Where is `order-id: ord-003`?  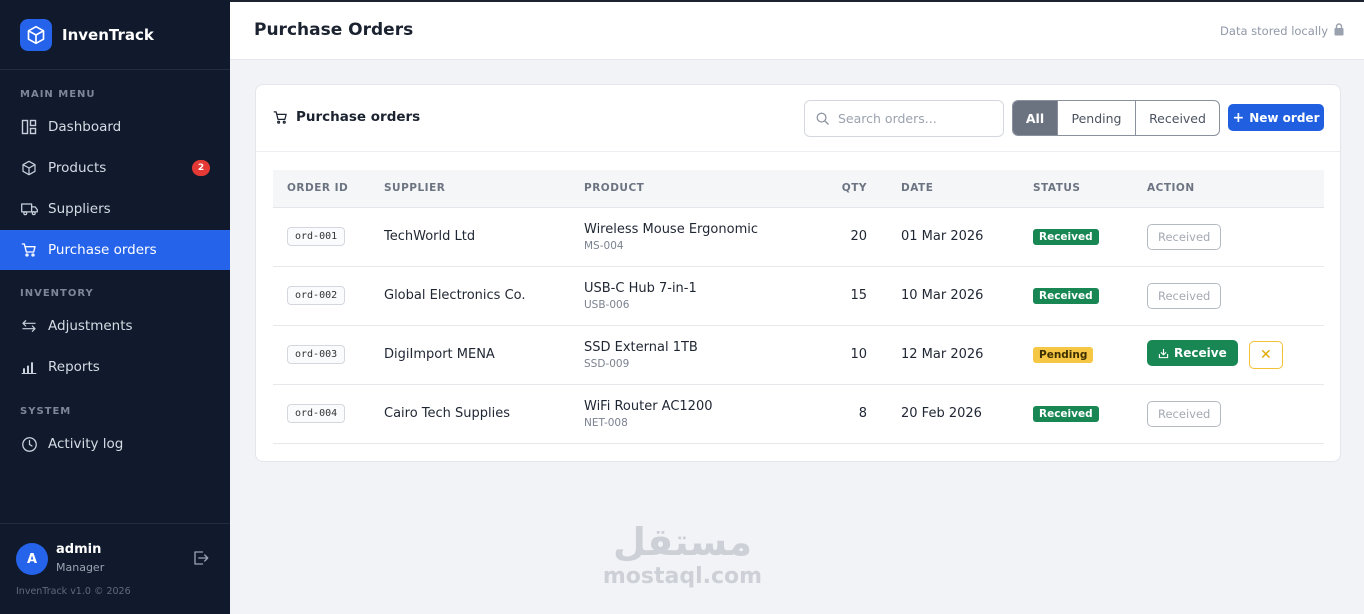
order-id: ord-003 is located at coordinates (316, 354).